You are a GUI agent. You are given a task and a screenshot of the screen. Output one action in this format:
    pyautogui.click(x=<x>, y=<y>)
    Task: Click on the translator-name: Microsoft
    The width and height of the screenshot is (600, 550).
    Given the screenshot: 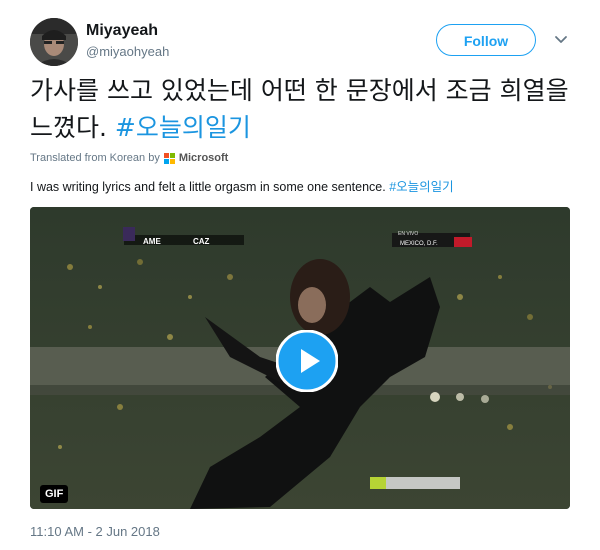 What is the action you would take?
    pyautogui.click(x=204, y=158)
    